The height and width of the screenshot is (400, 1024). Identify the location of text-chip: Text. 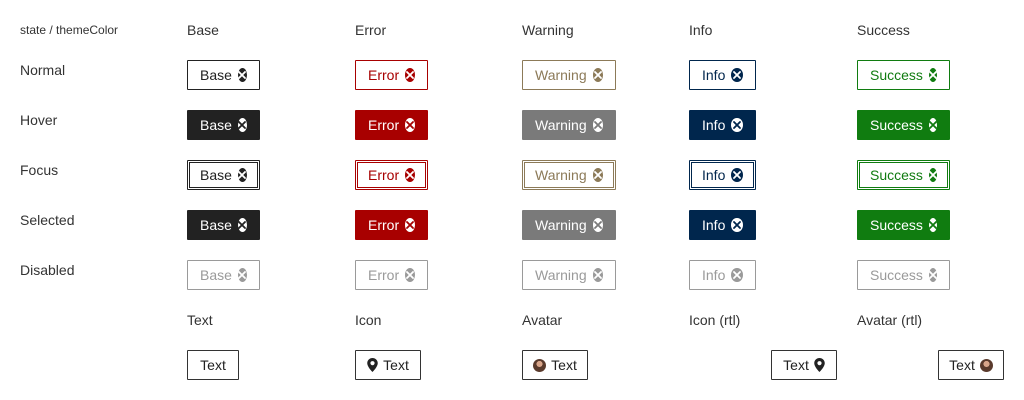
(213, 365).